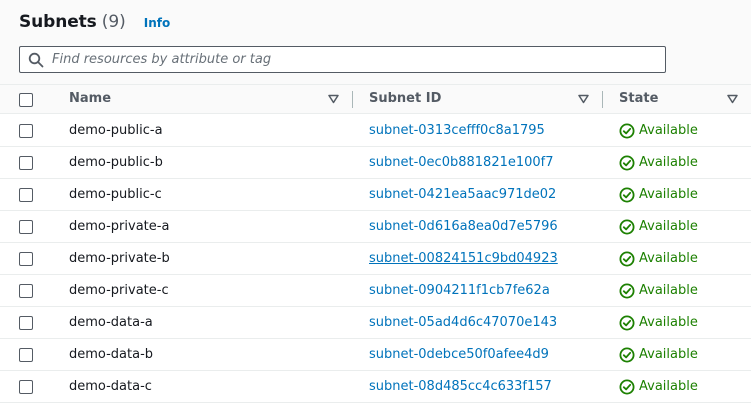 The width and height of the screenshot is (751, 403). I want to click on column-header-name: Name, so click(90, 99).